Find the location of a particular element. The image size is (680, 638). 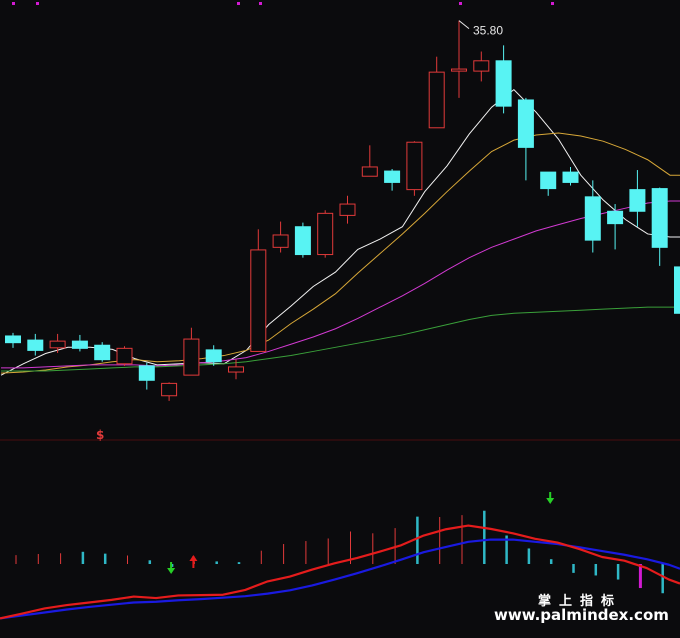

peak-price-label: 35.80 is located at coordinates (488, 31).